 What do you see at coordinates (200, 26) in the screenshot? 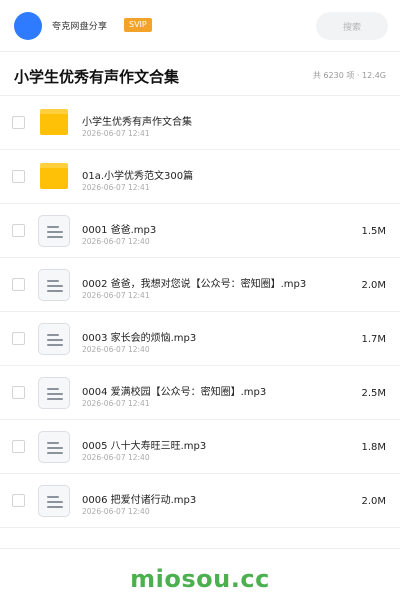
I see `header: 夸克网盘分享 SVIP 搜索` at bounding box center [200, 26].